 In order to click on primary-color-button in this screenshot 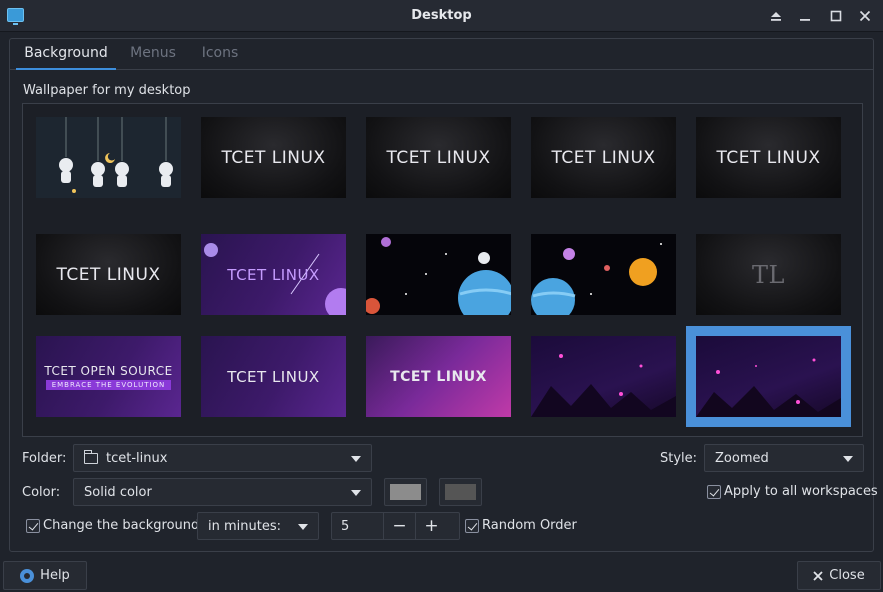, I will do `click(405, 492)`.